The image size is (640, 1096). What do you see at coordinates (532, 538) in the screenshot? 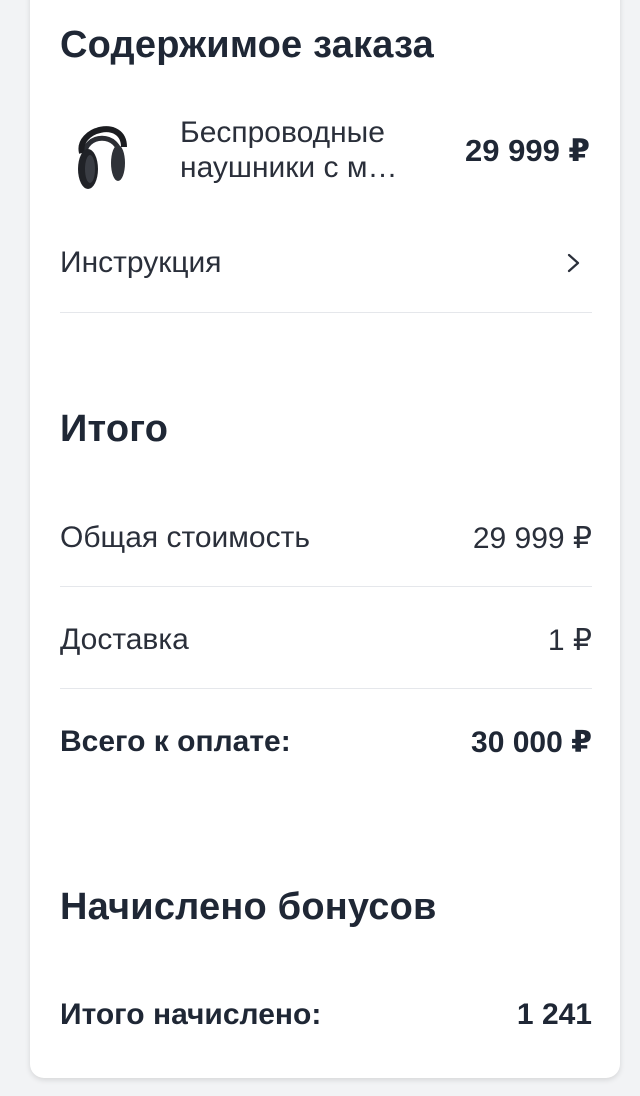
I see `total-cost-value: 29 999 ₽` at bounding box center [532, 538].